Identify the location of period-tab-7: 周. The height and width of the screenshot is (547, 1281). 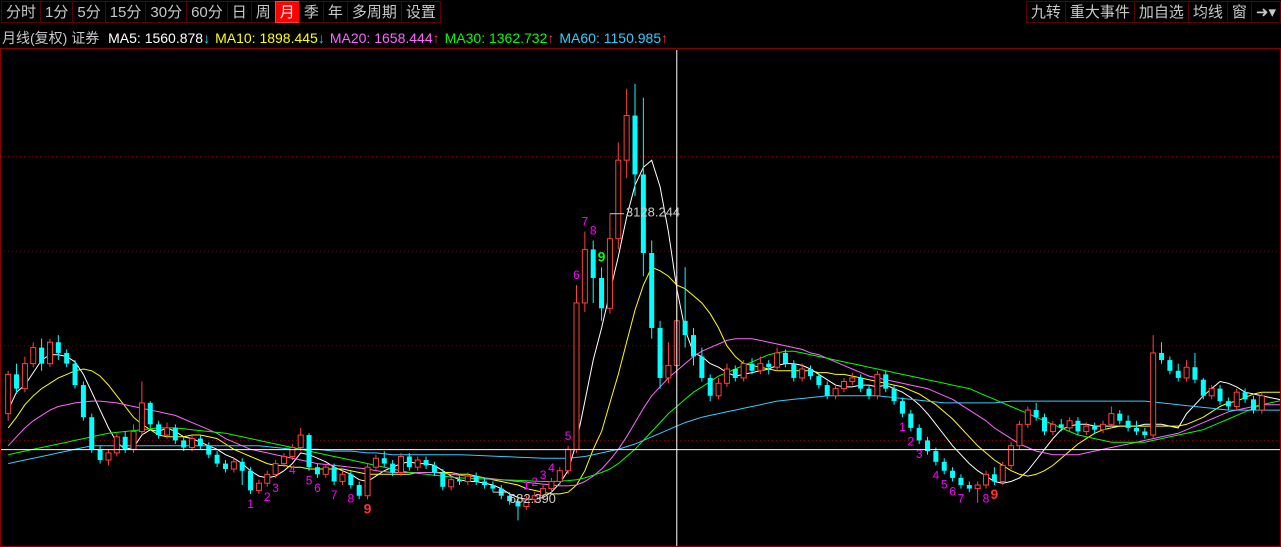
(263, 12).